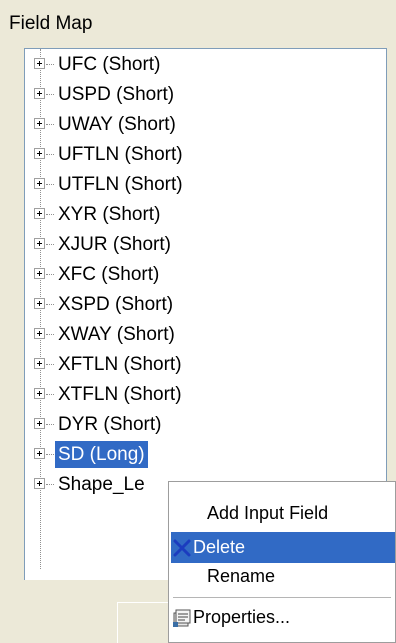  Describe the element at coordinates (205, 306) in the screenshot. I see `tree-item: XSPD (Short)` at that location.